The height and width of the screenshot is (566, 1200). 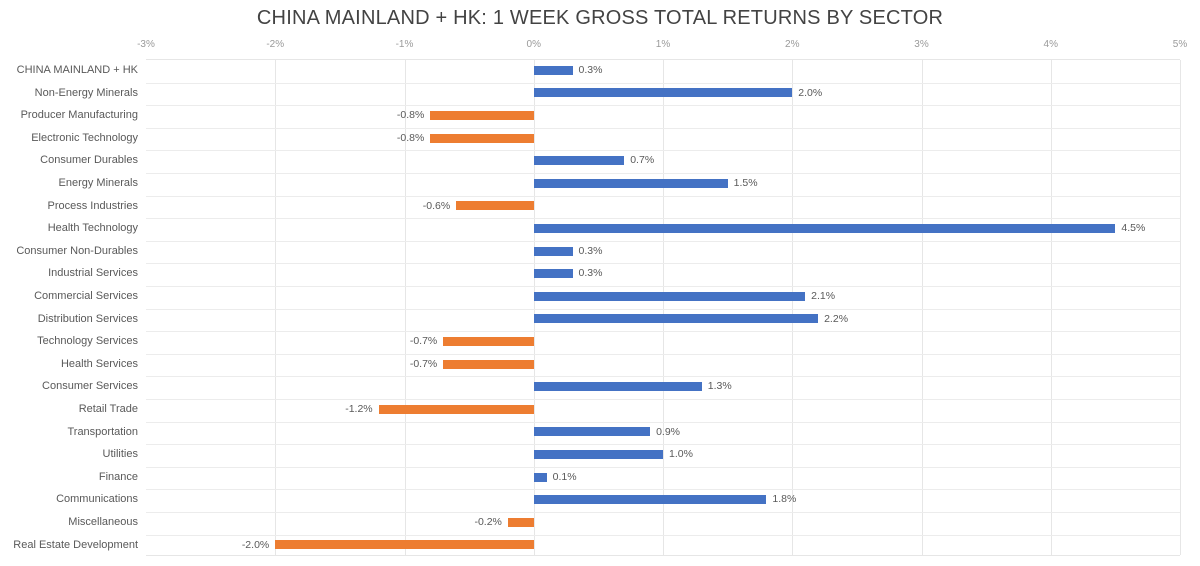 I want to click on chart-row: Communications 1.8%, so click(x=600, y=499).